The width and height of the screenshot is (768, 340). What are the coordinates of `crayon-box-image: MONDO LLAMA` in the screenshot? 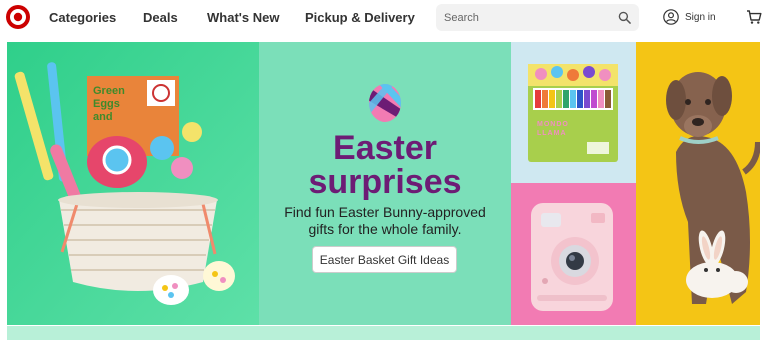 It's located at (573, 112).